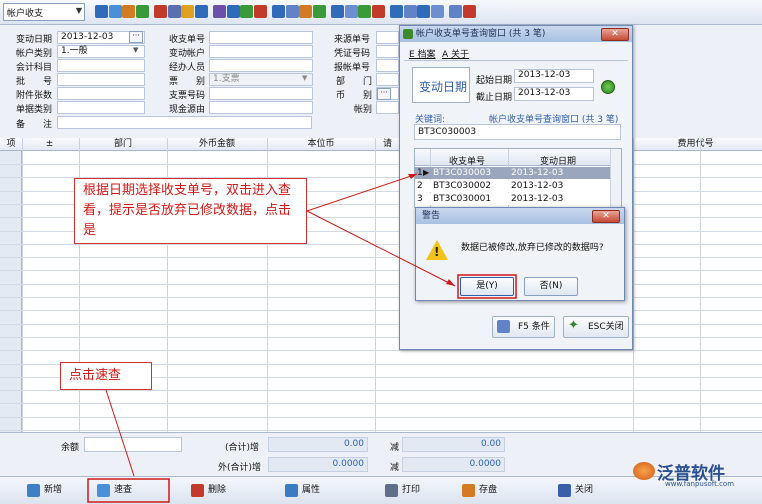 The height and width of the screenshot is (504, 762). What do you see at coordinates (128, 490) in the screenshot?
I see `quick-highlight` at bounding box center [128, 490].